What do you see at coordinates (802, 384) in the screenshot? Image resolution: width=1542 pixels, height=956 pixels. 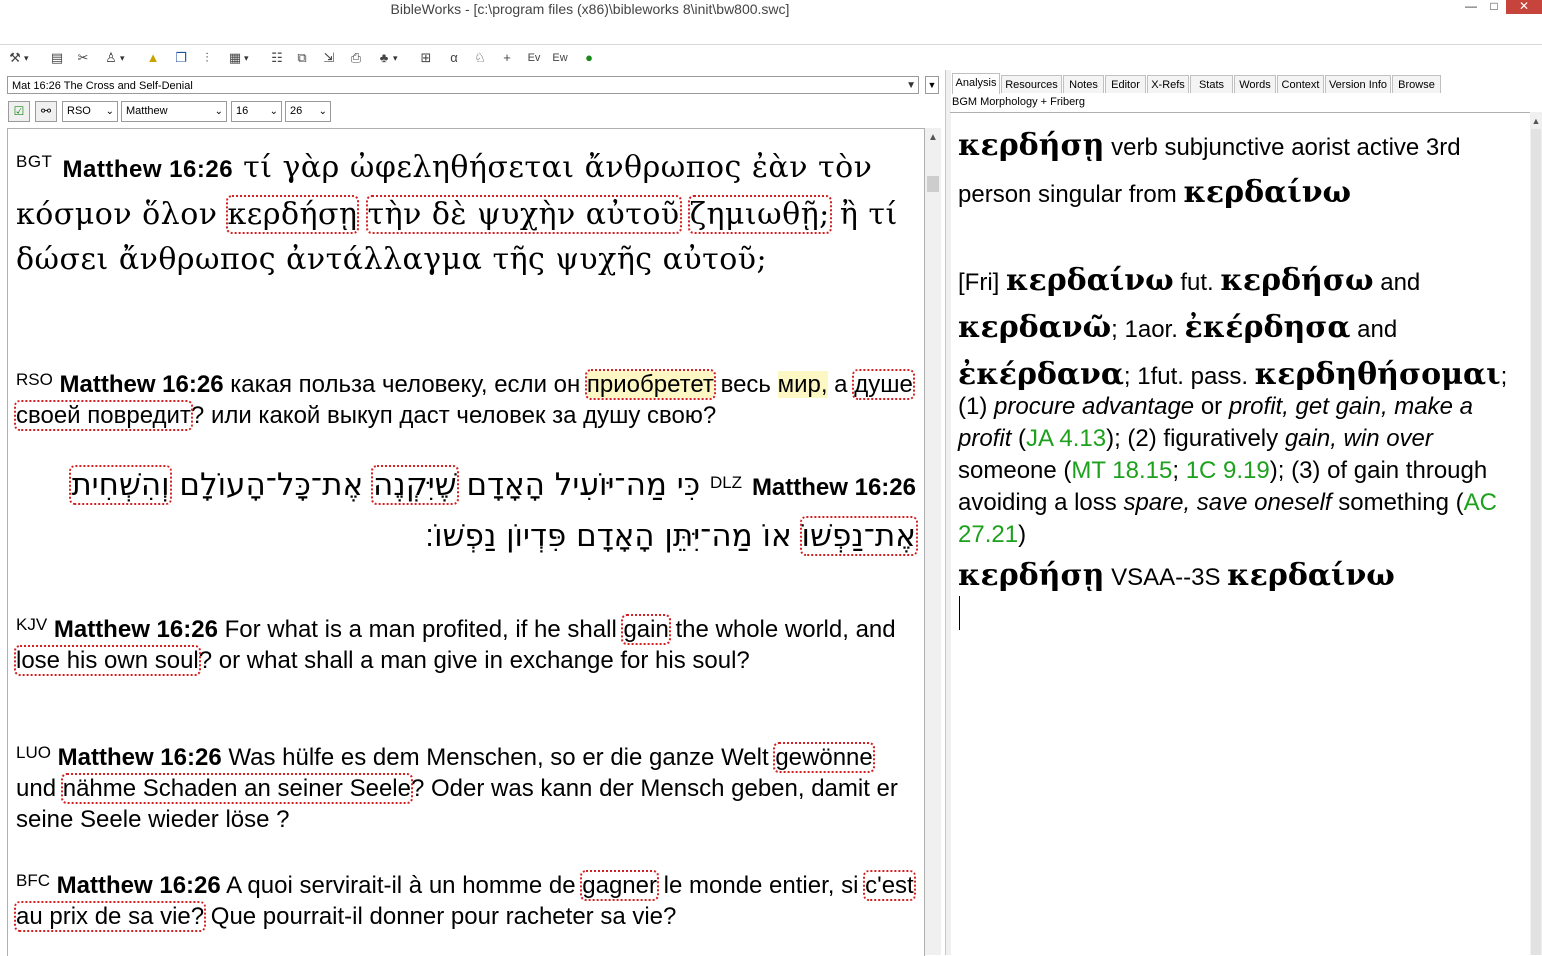 I see `highlighted-word: мир,` at bounding box center [802, 384].